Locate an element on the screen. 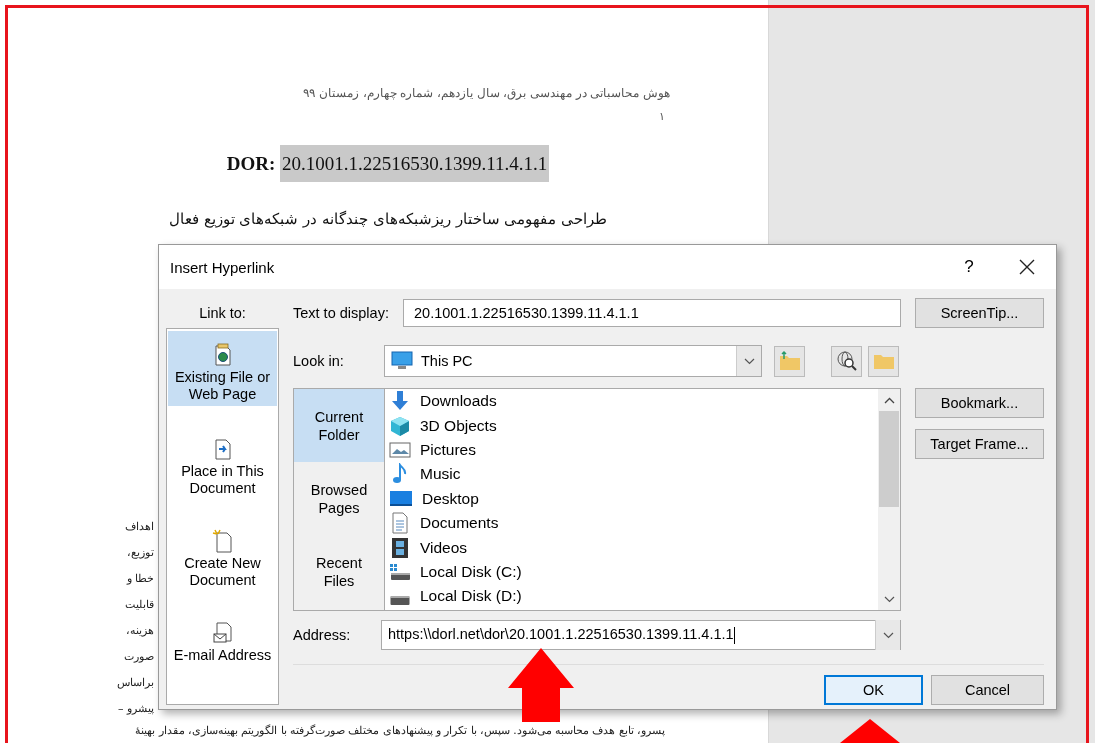 Image resolution: width=1095 pixels, height=743 pixels. browse-file-button is located at coordinates (883, 361).